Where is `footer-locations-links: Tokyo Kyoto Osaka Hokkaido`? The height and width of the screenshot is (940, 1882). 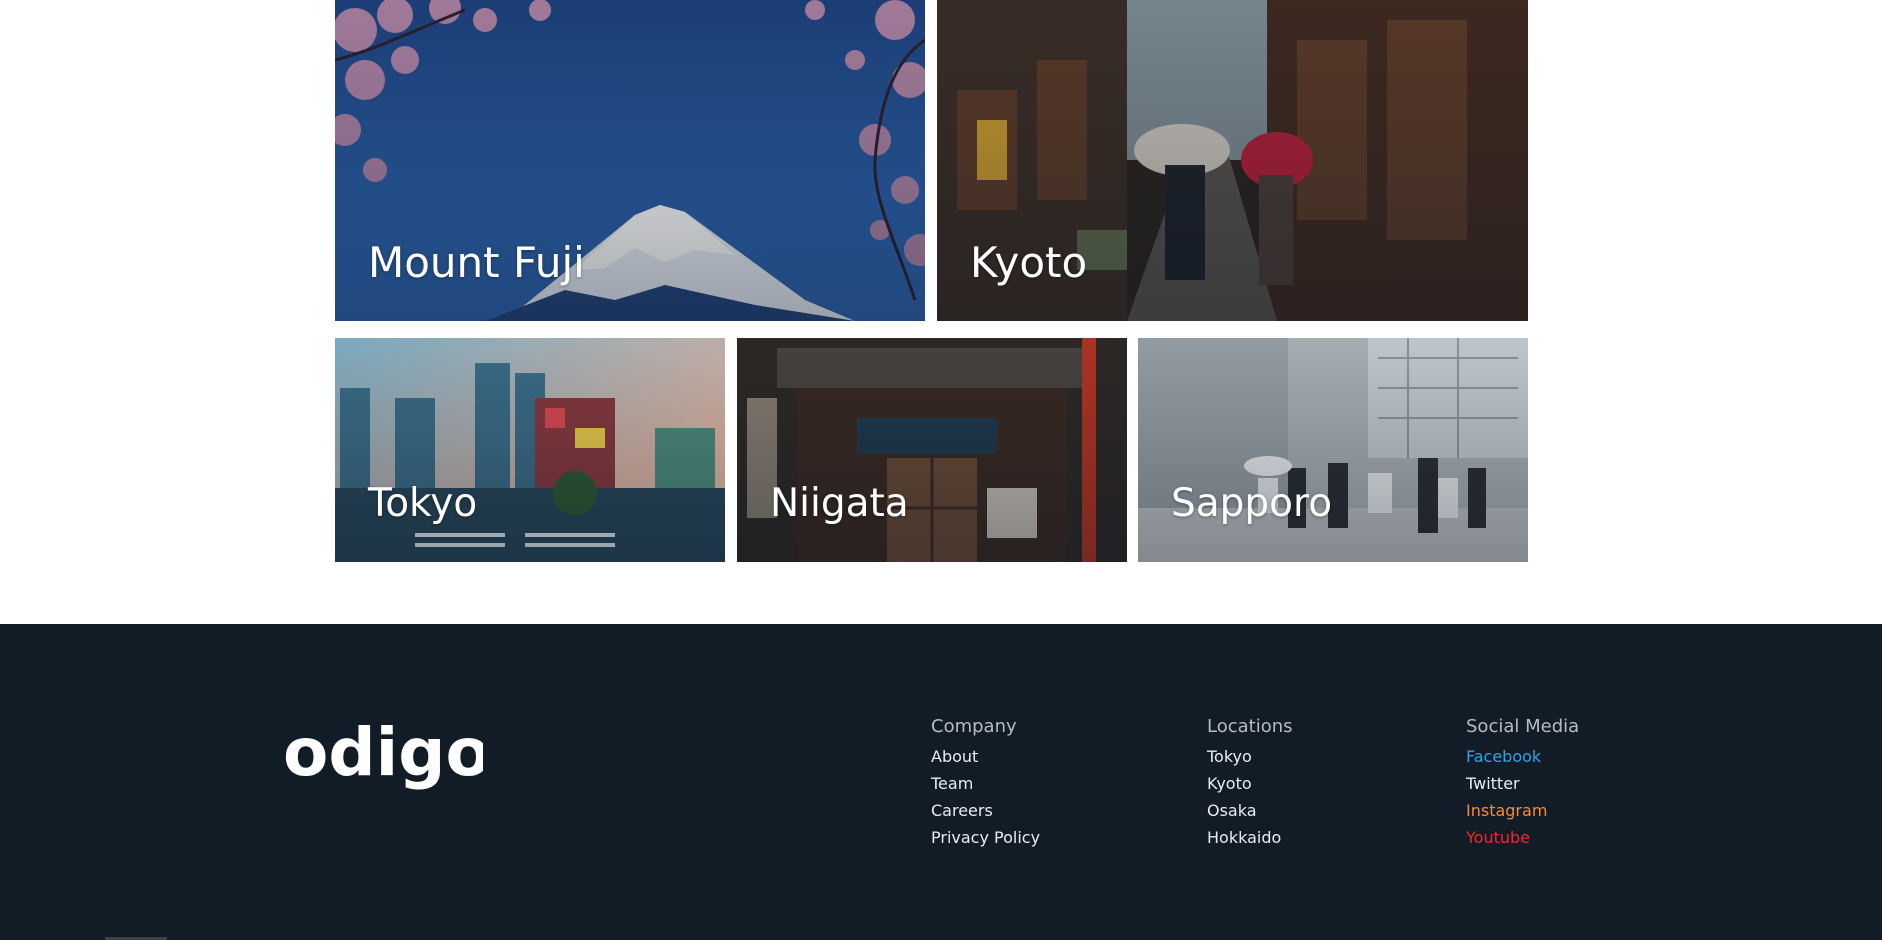
footer-locations-links: Tokyo Kyoto Osaka Hokkaido is located at coordinates (1250, 797).